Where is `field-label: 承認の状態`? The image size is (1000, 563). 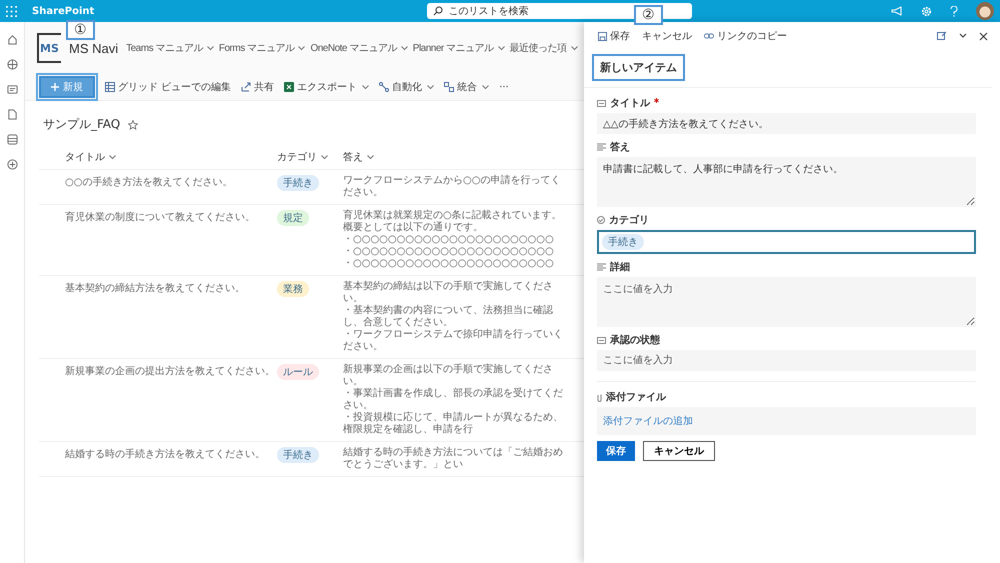 field-label: 承認の状態 is located at coordinates (635, 340).